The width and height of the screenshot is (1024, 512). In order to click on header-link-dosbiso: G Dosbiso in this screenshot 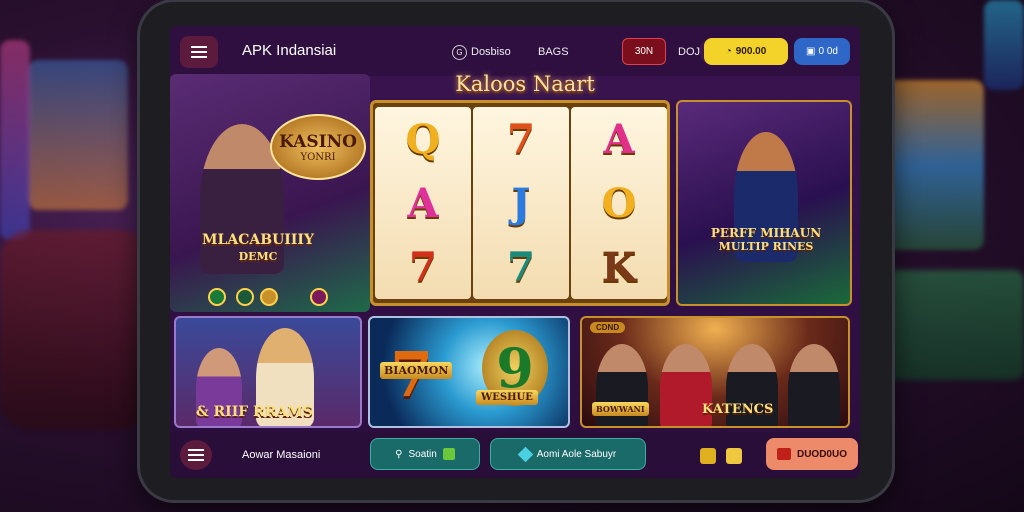, I will do `click(481, 52)`.